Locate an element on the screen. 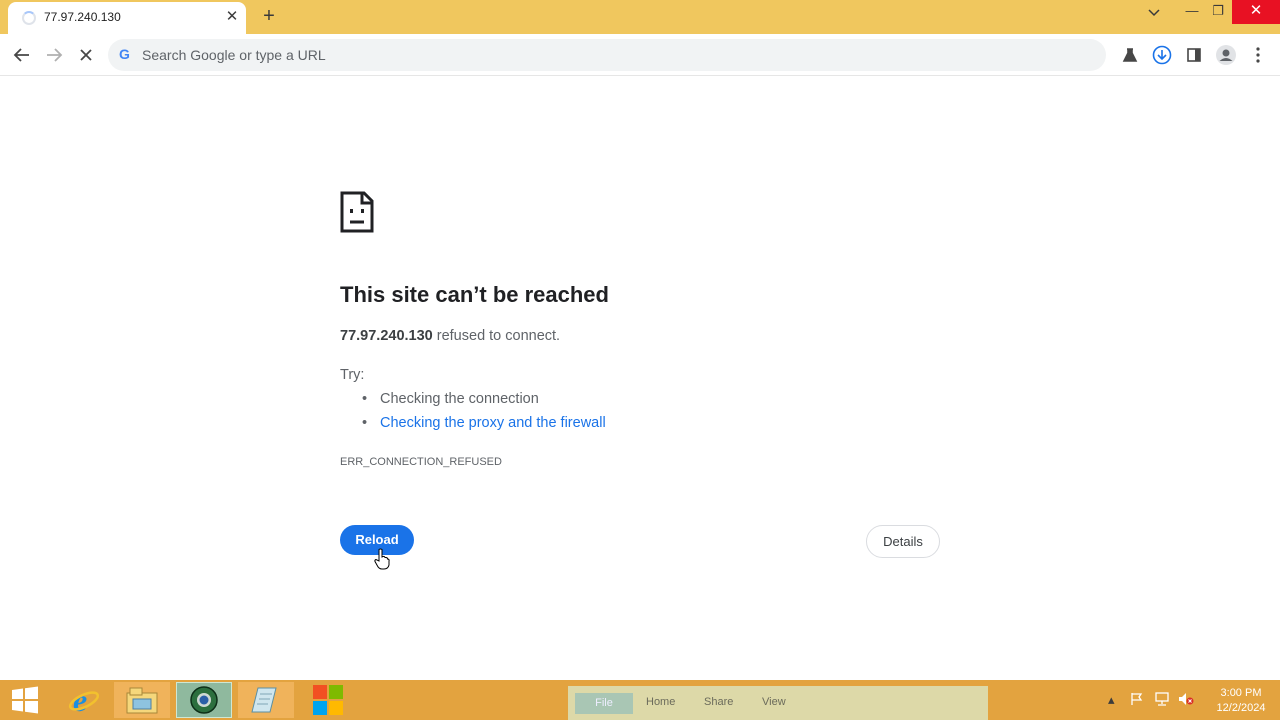  details-label: Details is located at coordinates (903, 541).